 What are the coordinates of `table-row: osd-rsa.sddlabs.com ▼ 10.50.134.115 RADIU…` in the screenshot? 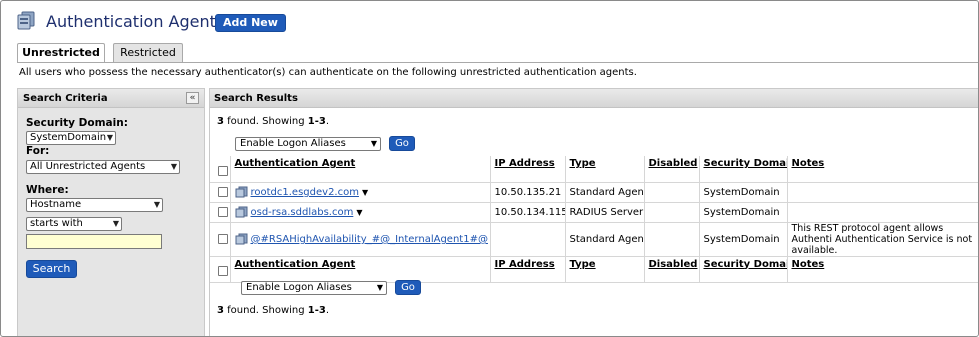 It's located at (594, 212).